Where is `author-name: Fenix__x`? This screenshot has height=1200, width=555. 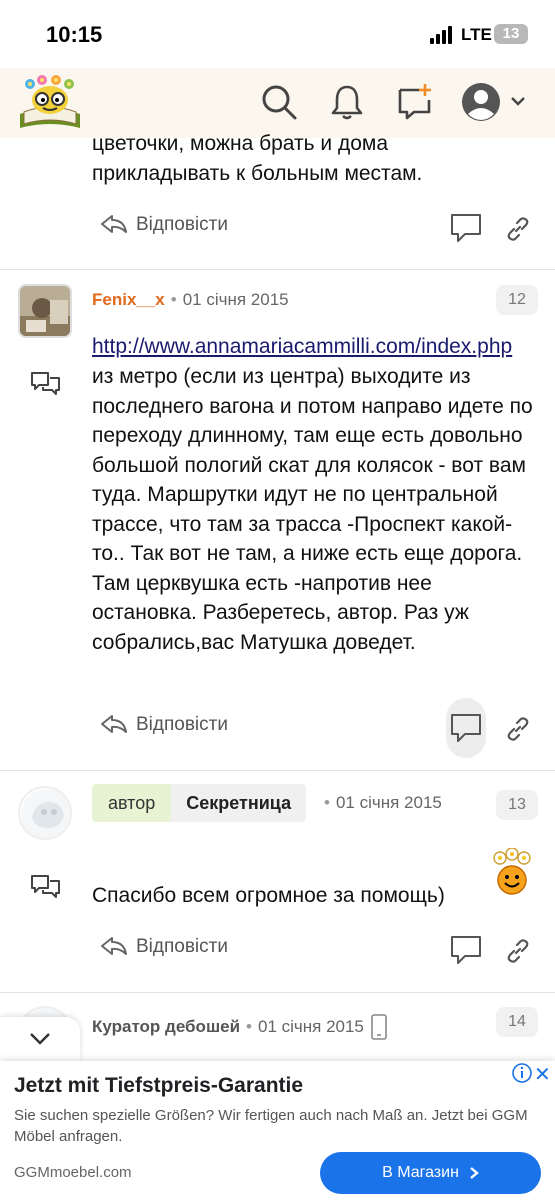 author-name: Fenix__x is located at coordinates (128, 300).